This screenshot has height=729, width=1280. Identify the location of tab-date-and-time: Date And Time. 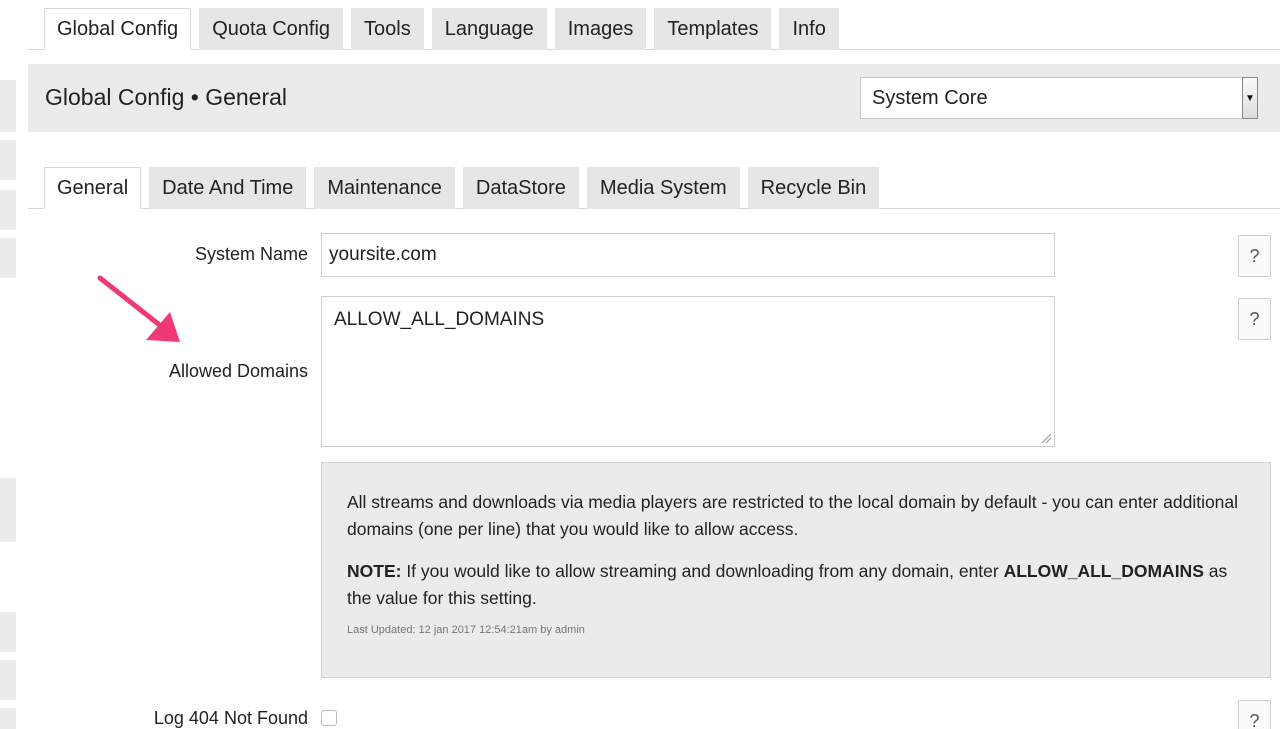
(228, 188).